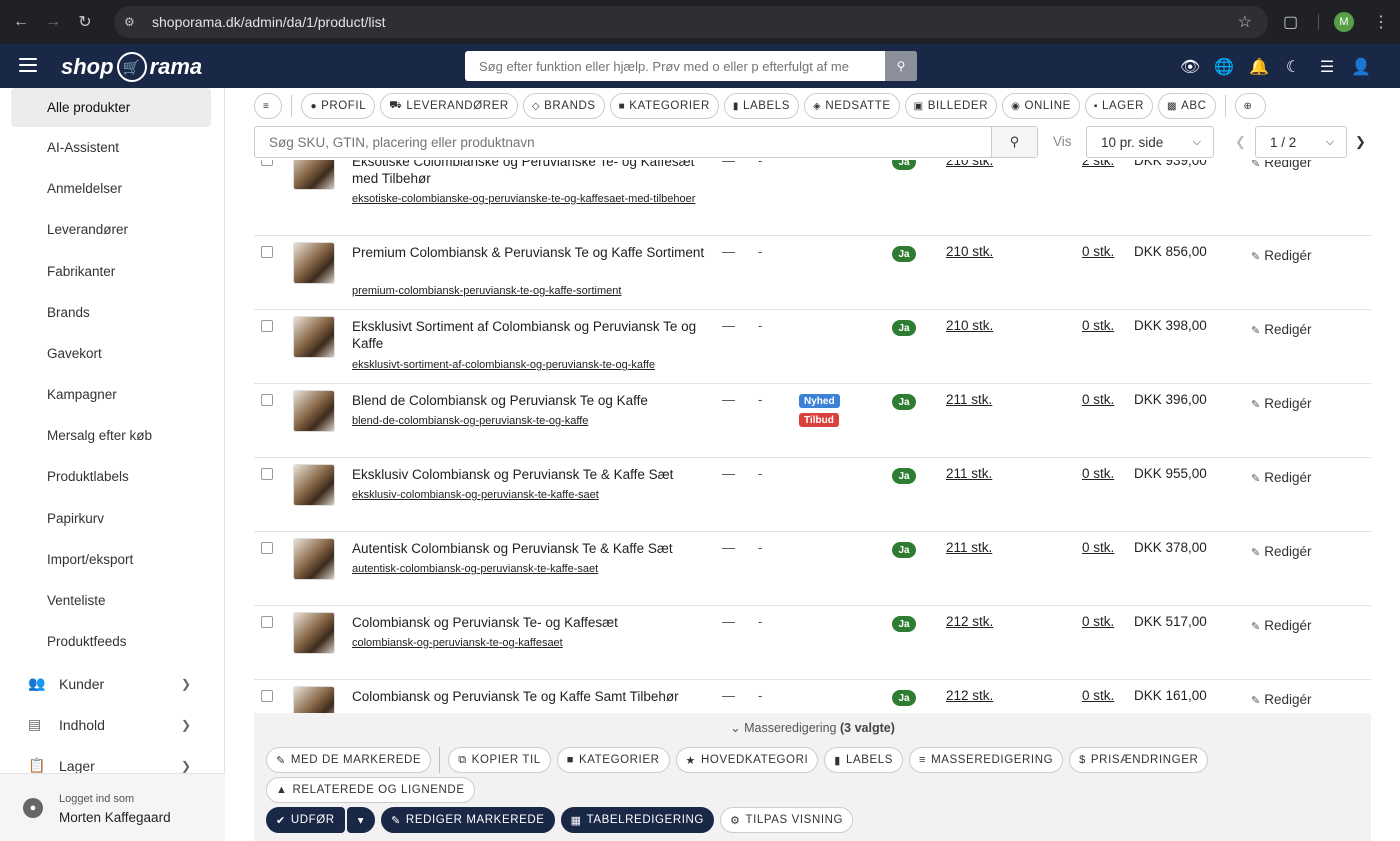 The height and width of the screenshot is (841, 1400). Describe the element at coordinates (132, 22) in the screenshot. I see `site-settings-icon: ⚙` at that location.